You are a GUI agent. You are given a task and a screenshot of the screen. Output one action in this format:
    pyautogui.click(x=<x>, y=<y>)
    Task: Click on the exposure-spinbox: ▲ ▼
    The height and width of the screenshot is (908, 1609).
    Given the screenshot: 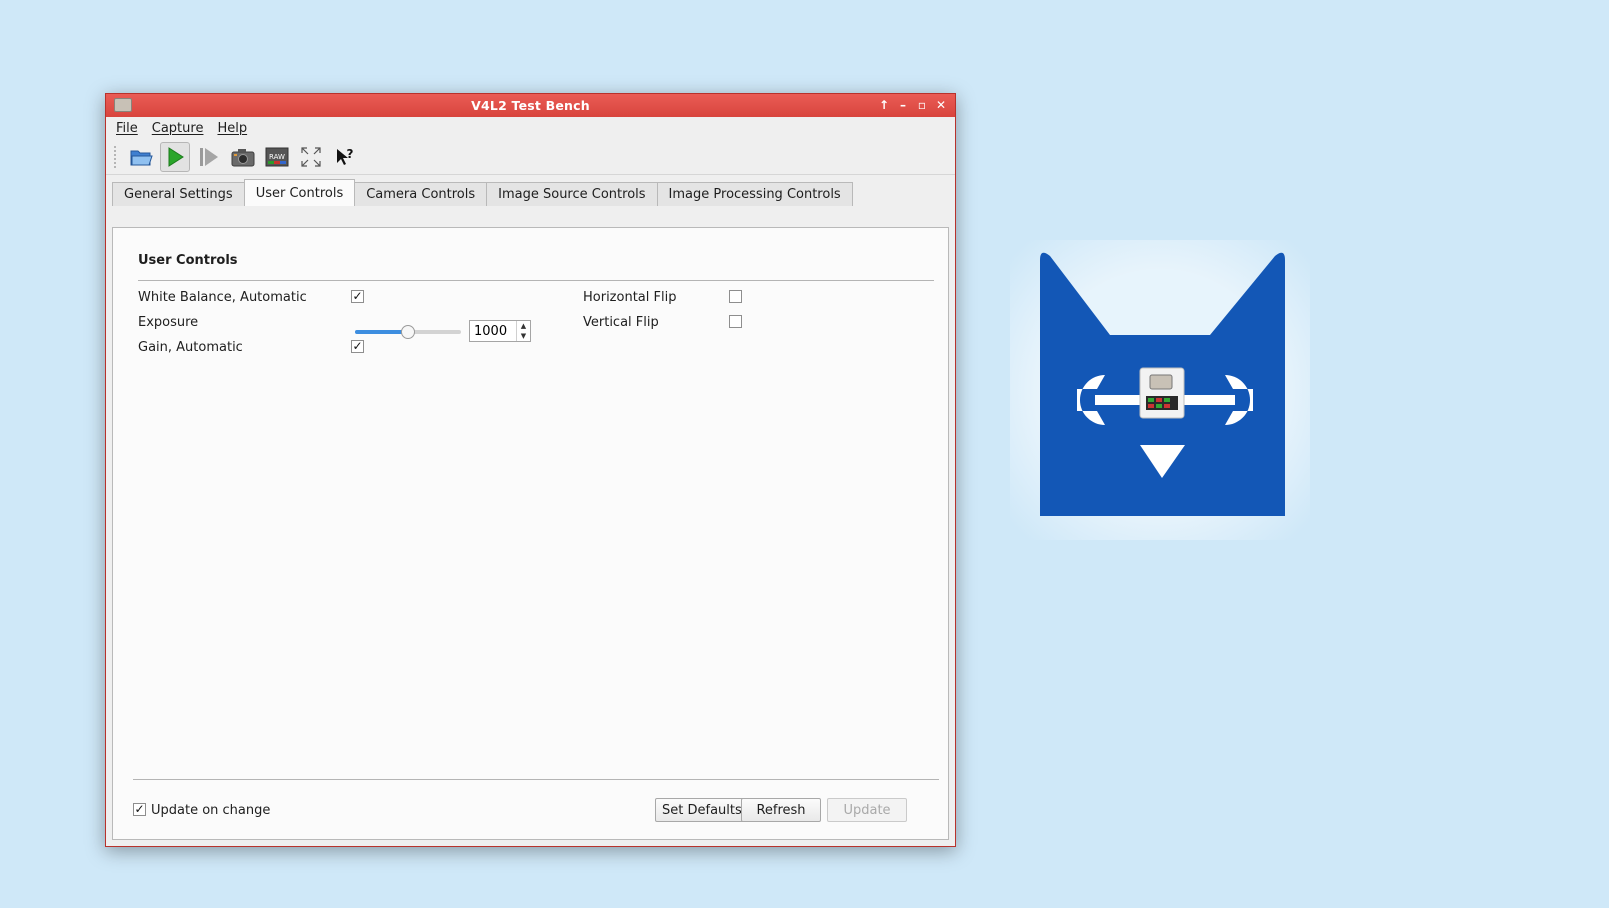 What is the action you would take?
    pyautogui.click(x=500, y=331)
    